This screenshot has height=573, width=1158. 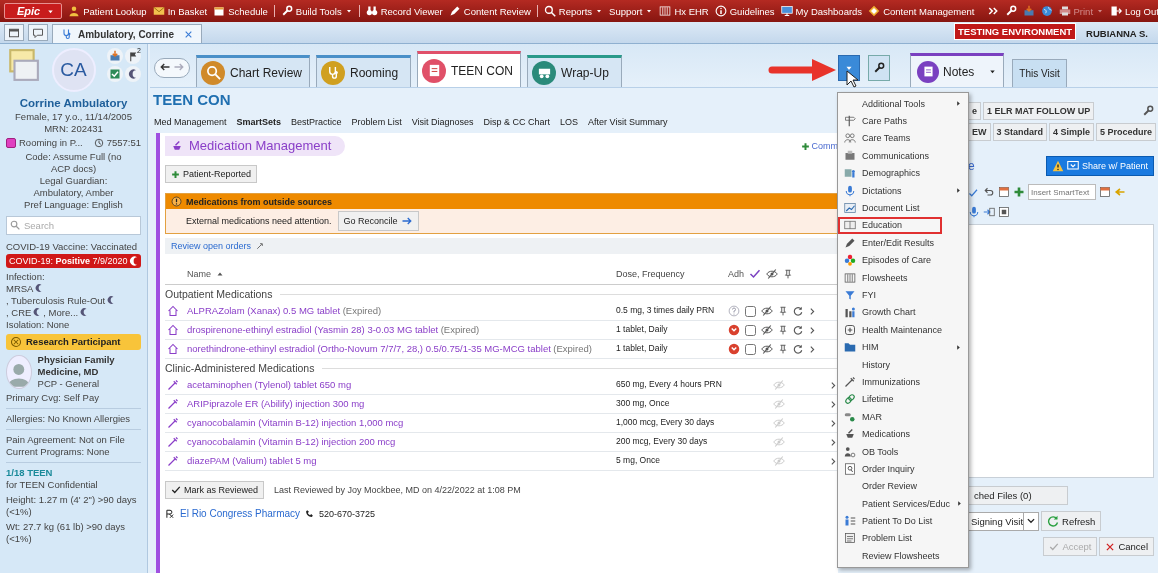 I want to click on menu-item: Patient To Do List, so click(x=903, y=521).